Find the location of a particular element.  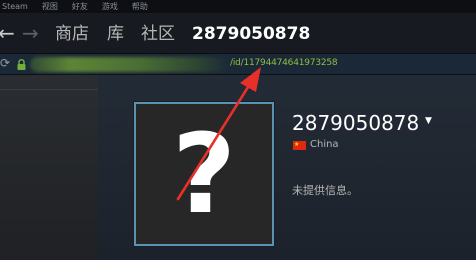

profile-persona-name: 2879050878 is located at coordinates (356, 123).